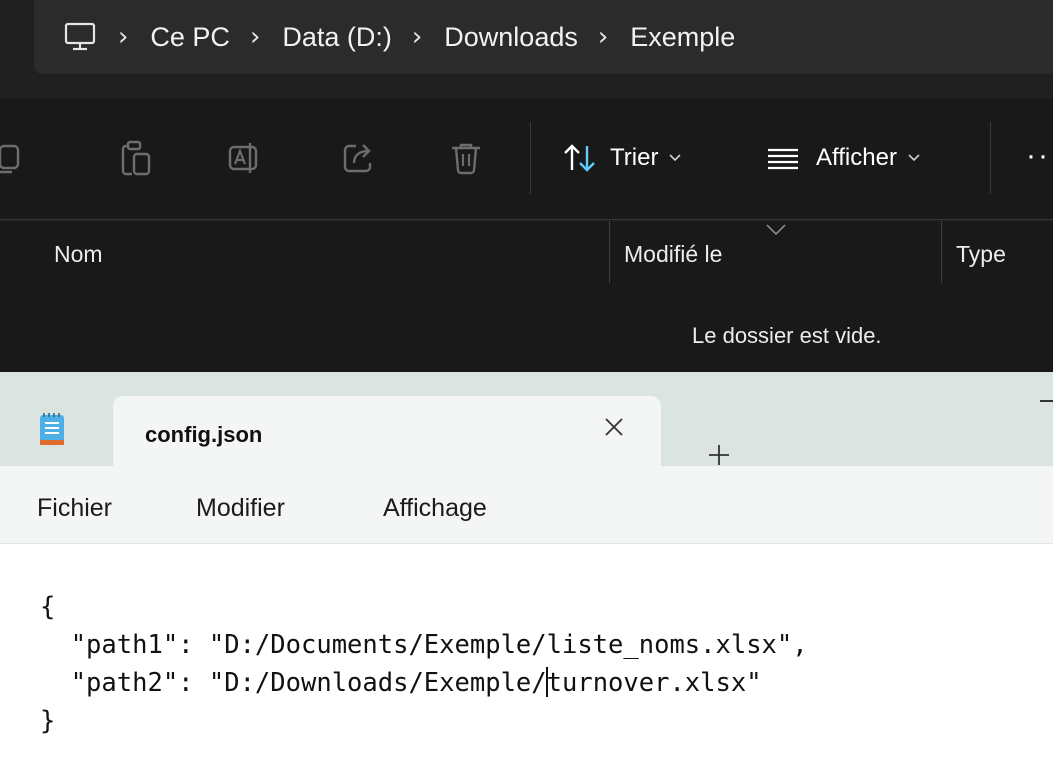 The height and width of the screenshot is (765, 1053). Describe the element at coordinates (48, 607) in the screenshot. I see `code-line-1: {` at that location.